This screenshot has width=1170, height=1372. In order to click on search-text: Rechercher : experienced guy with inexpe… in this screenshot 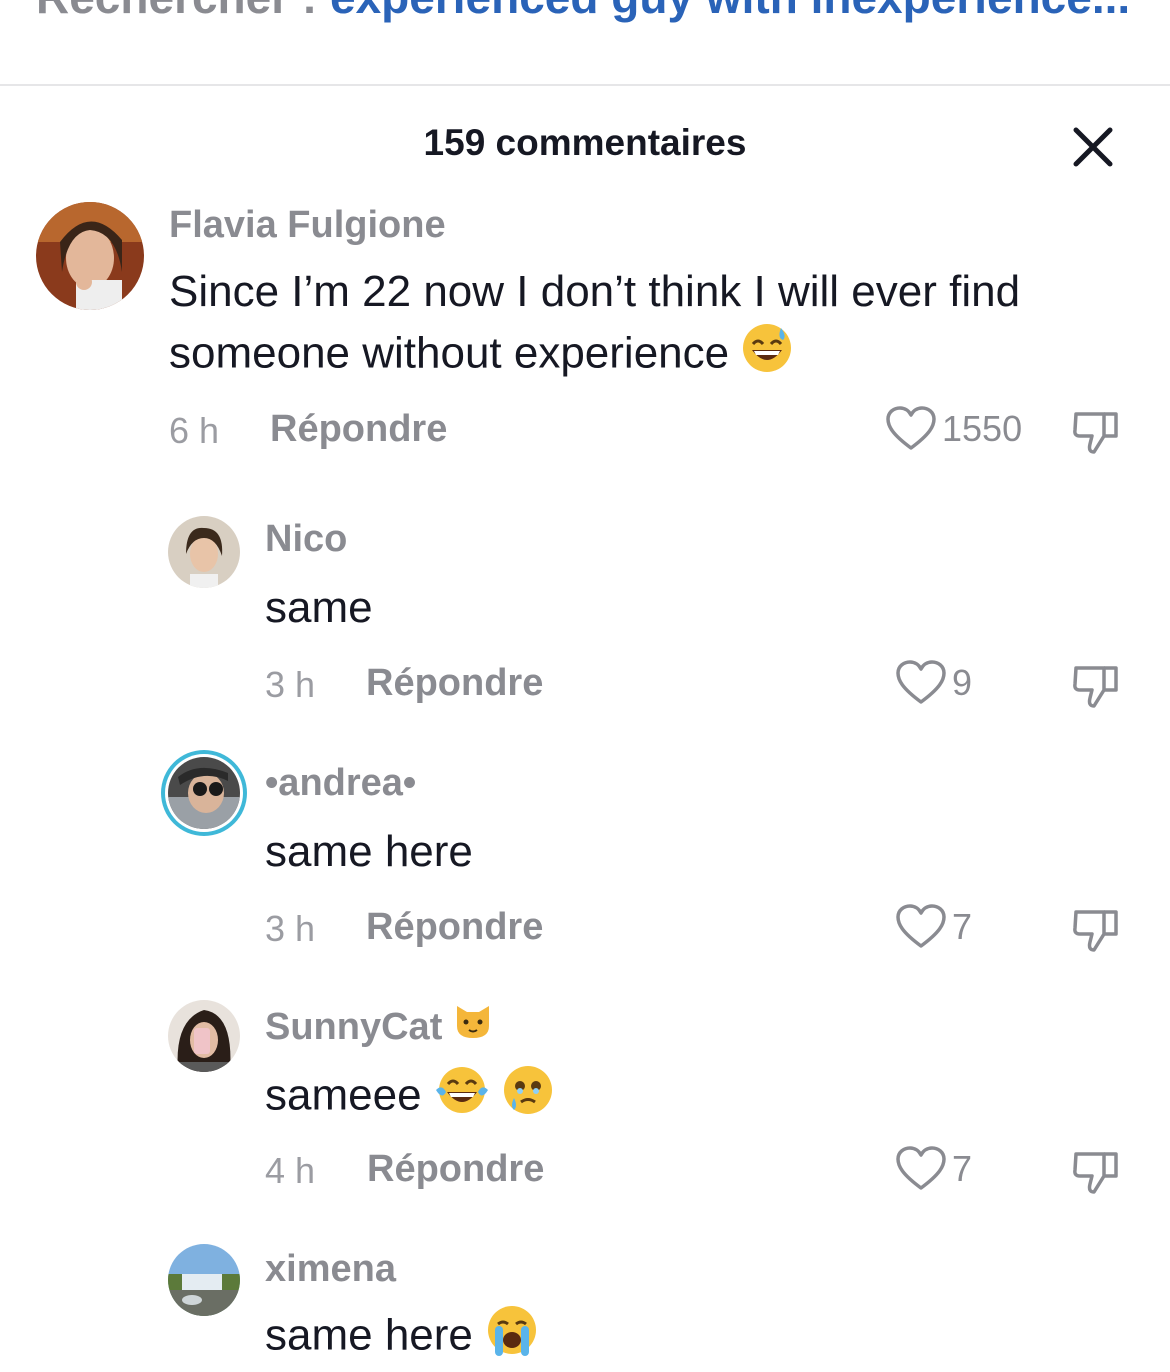, I will do `click(583, 12)`.